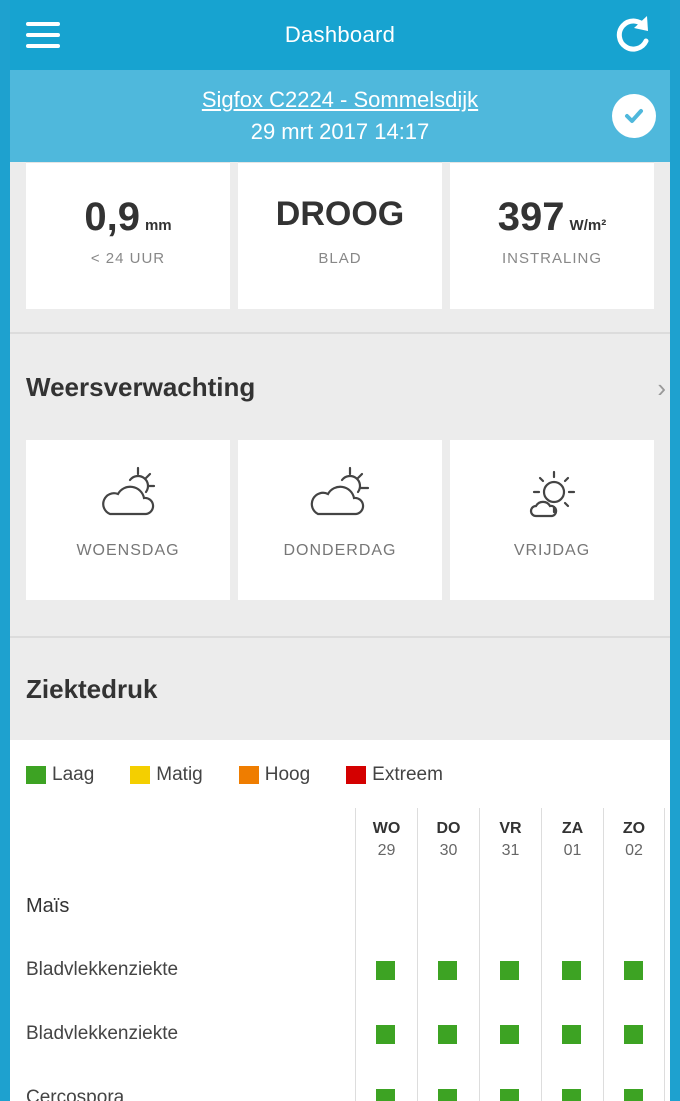 This screenshot has width=680, height=1101. I want to click on top-bar: Dashboard, so click(340, 35).